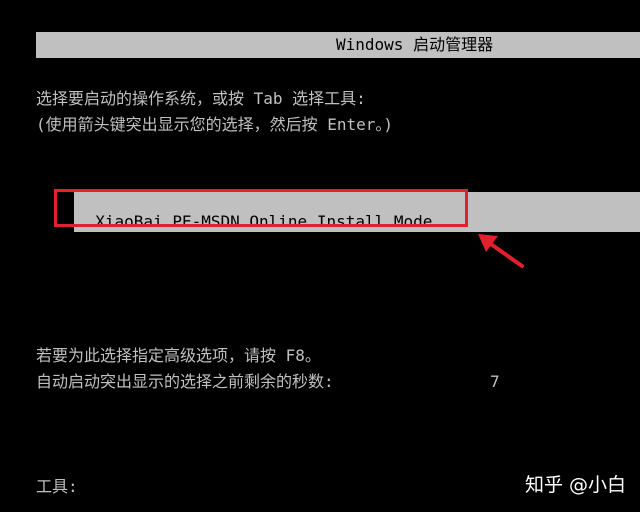  I want to click on advanced-options-text: 若要为此选择指定高级选项，请按 F8。, so click(178, 355).